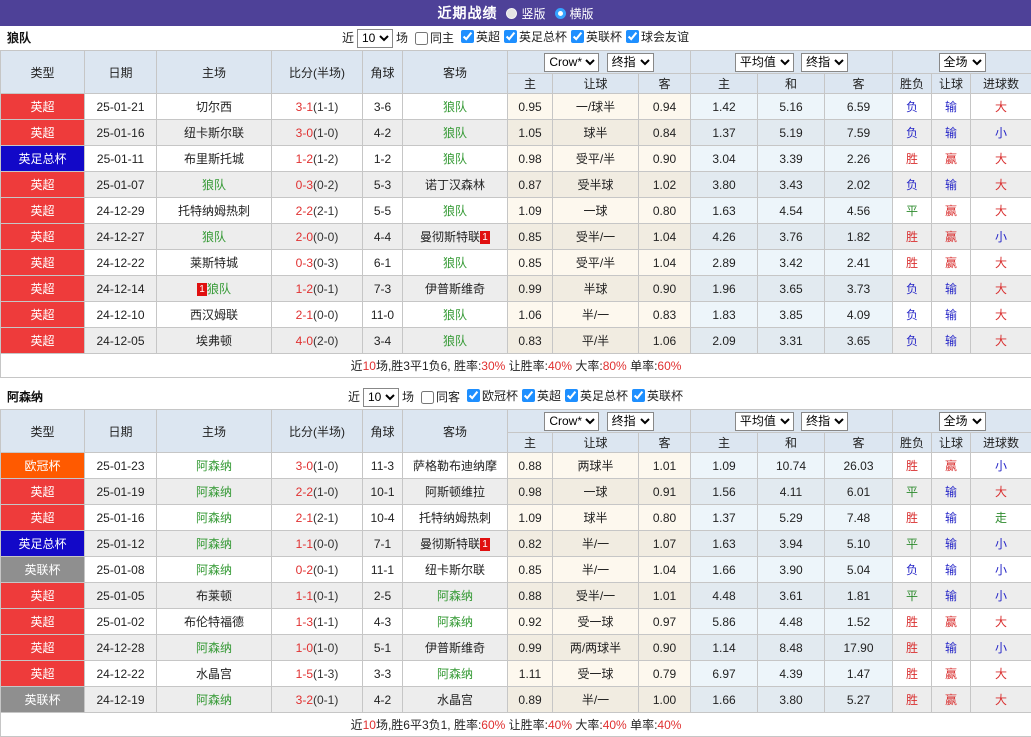 The image size is (1031, 737). I want to click on summary-text: 单率:, so click(642, 366).